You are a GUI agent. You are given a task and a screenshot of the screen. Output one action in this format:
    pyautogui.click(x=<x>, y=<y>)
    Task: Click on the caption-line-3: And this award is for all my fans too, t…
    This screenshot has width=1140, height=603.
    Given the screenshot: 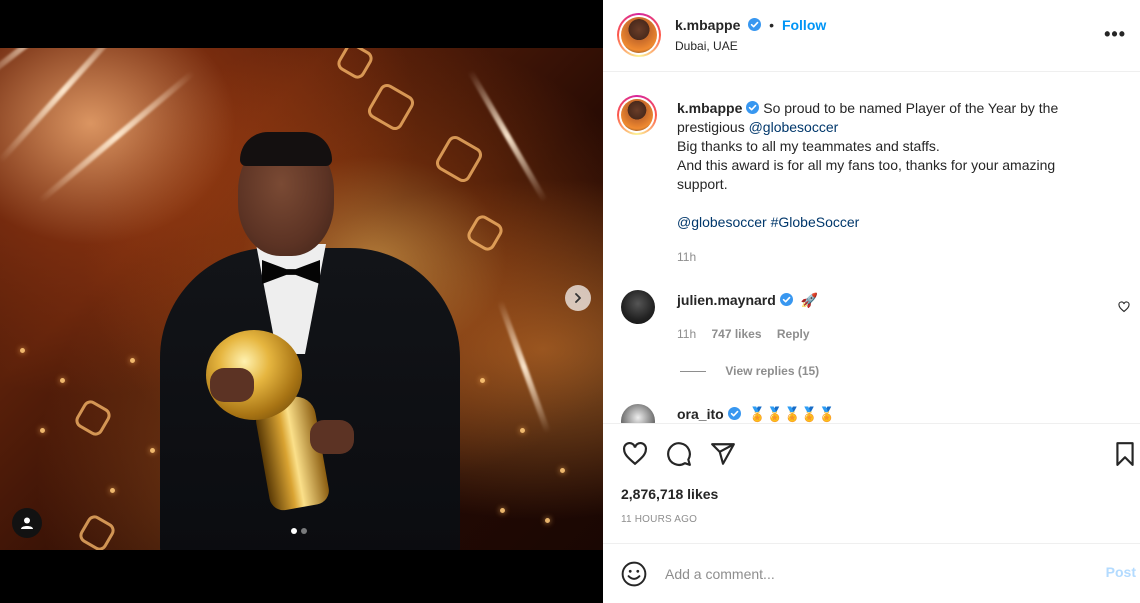 What is the action you would take?
    pyautogui.click(x=866, y=174)
    